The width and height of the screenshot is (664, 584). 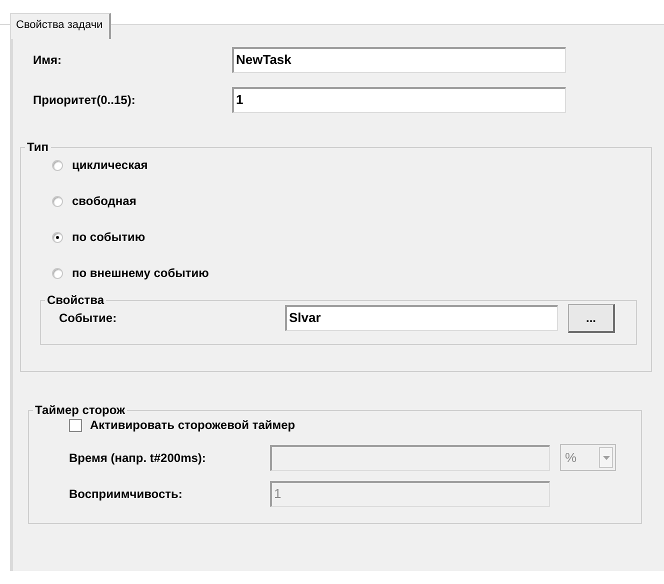 What do you see at coordinates (104, 201) in the screenshot?
I see `radio-label: свободная` at bounding box center [104, 201].